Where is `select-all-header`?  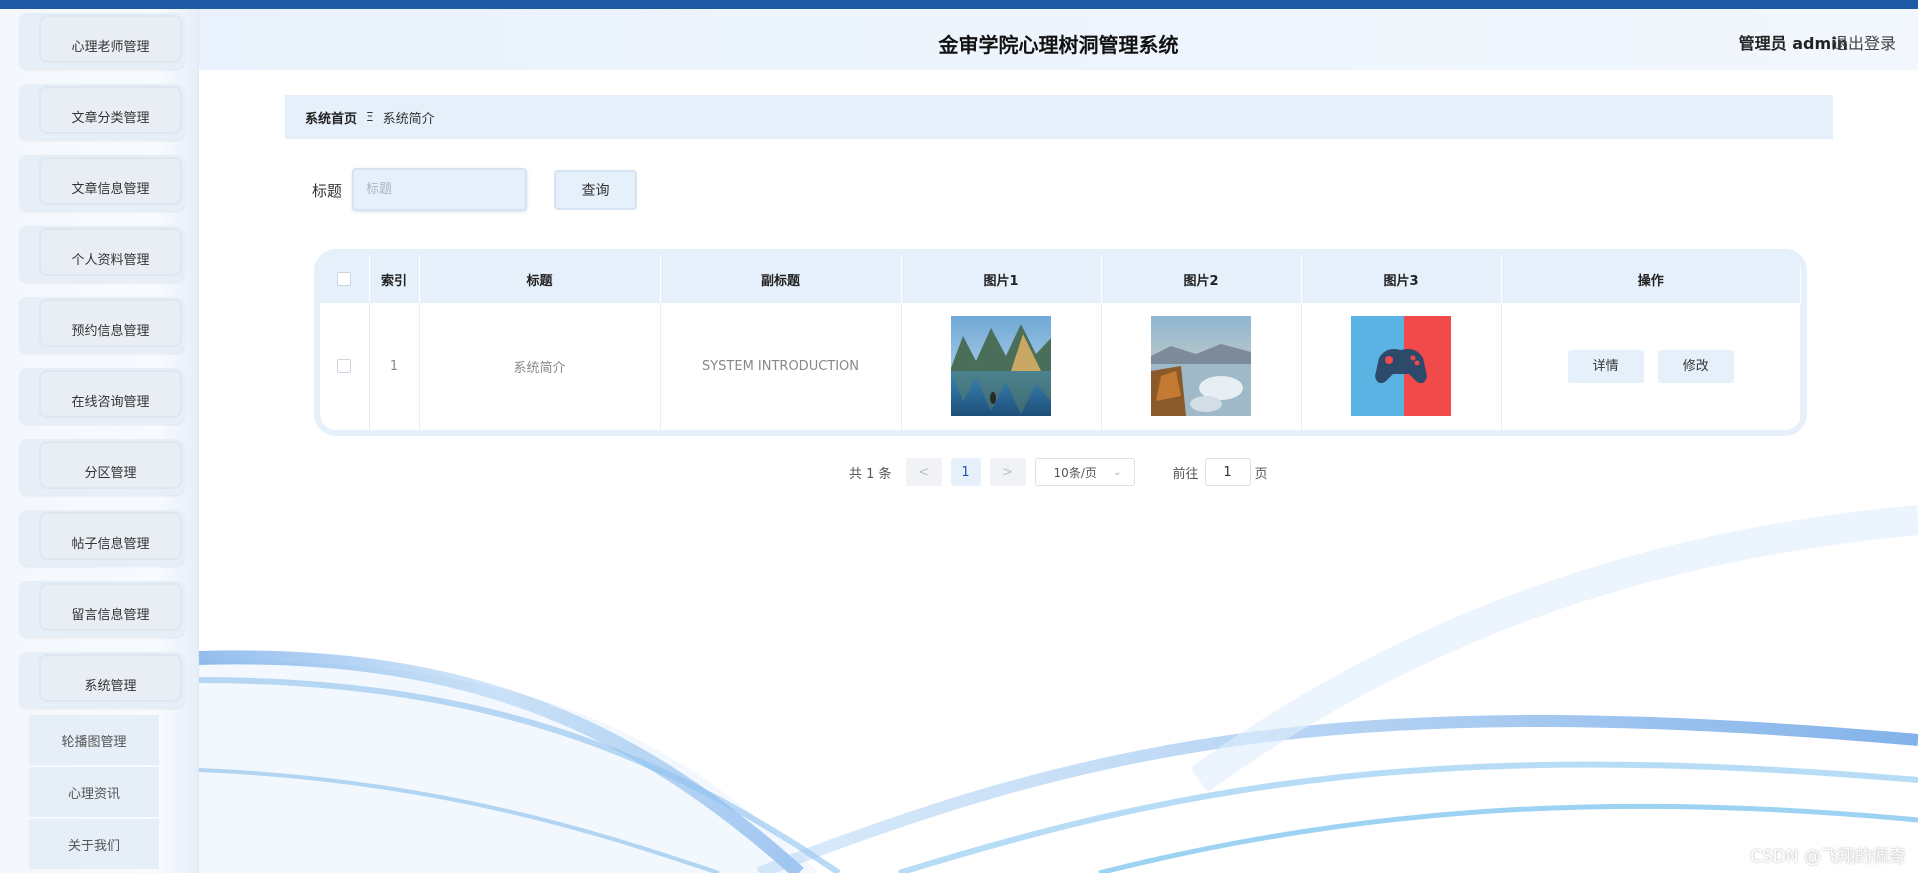
select-all-header is located at coordinates (345, 279).